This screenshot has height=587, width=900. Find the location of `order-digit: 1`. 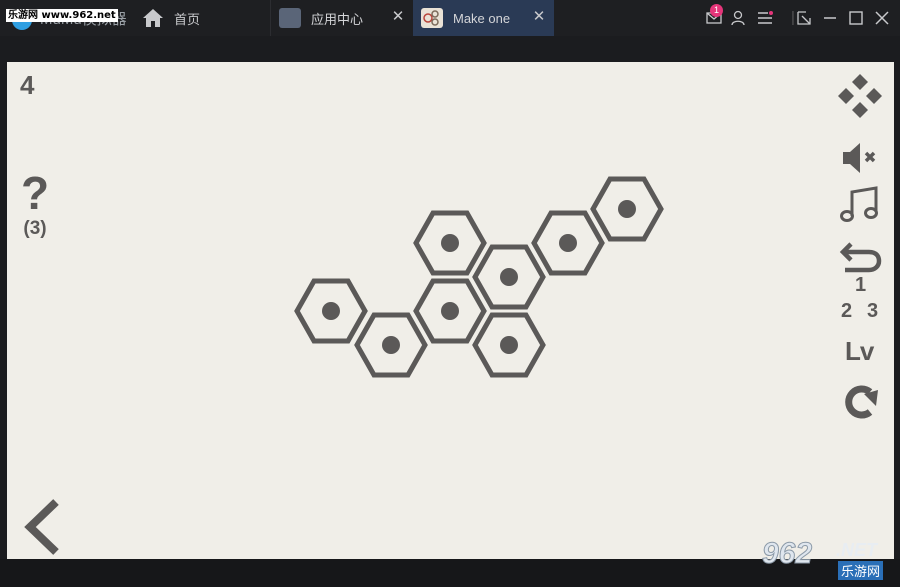

order-digit: 1 is located at coordinates (861, 285).